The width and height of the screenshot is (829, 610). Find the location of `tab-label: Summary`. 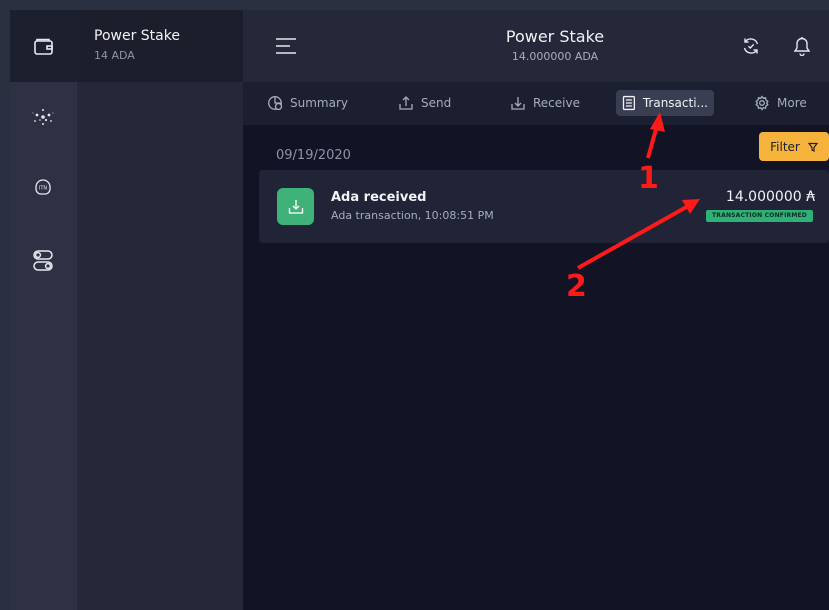

tab-label: Summary is located at coordinates (319, 103).